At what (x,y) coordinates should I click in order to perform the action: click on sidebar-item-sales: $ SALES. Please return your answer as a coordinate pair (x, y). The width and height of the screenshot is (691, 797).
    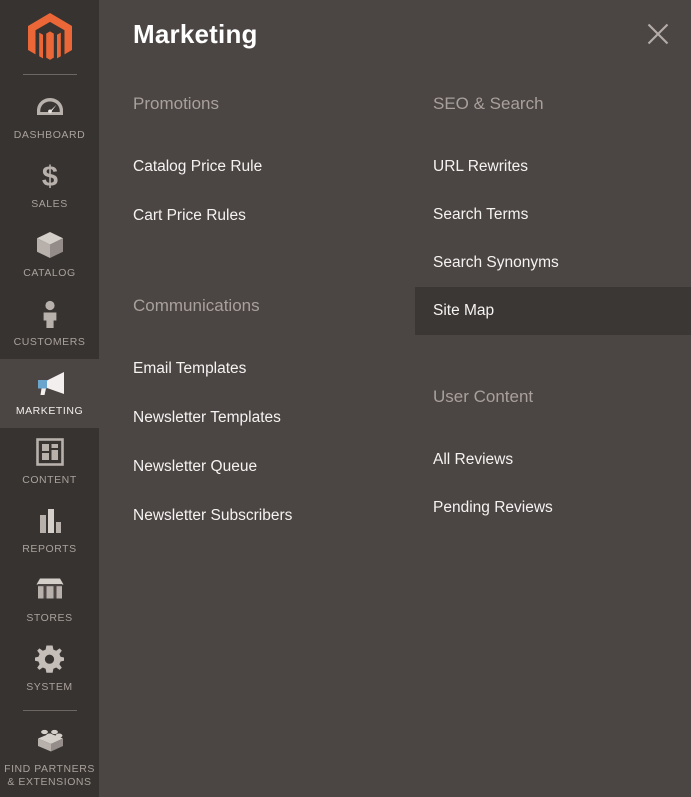
    Looking at the image, I should click on (49, 186).